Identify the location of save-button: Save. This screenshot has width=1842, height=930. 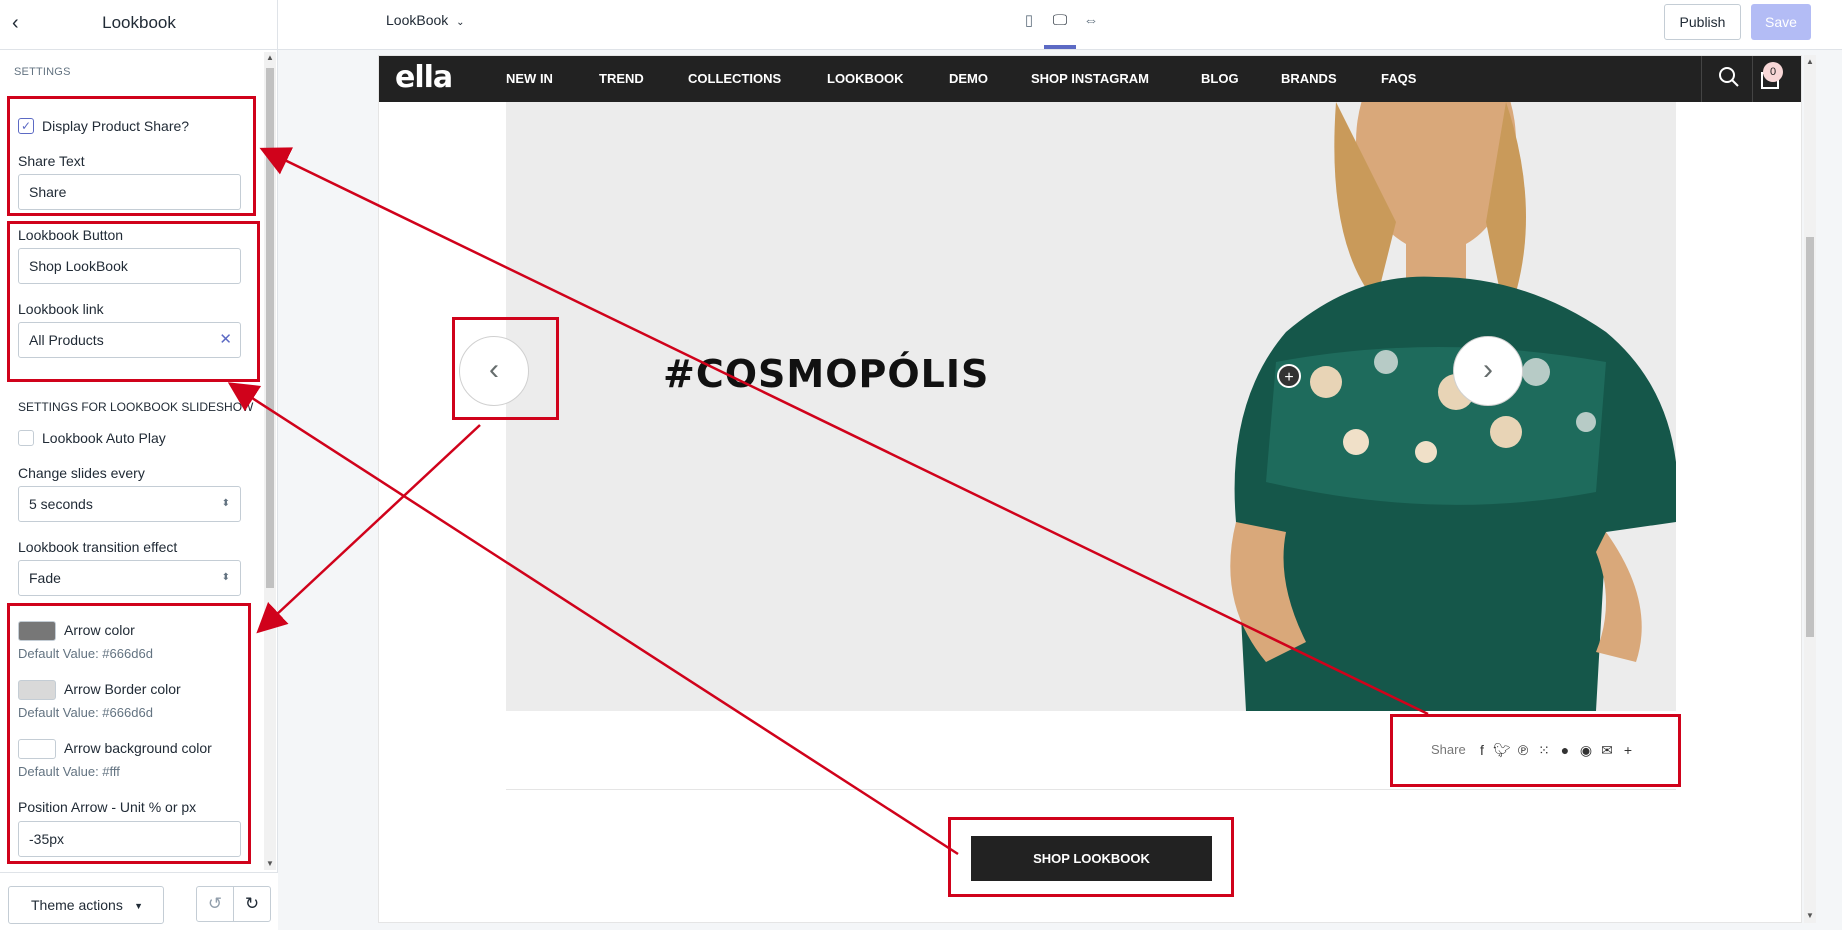
(1781, 22).